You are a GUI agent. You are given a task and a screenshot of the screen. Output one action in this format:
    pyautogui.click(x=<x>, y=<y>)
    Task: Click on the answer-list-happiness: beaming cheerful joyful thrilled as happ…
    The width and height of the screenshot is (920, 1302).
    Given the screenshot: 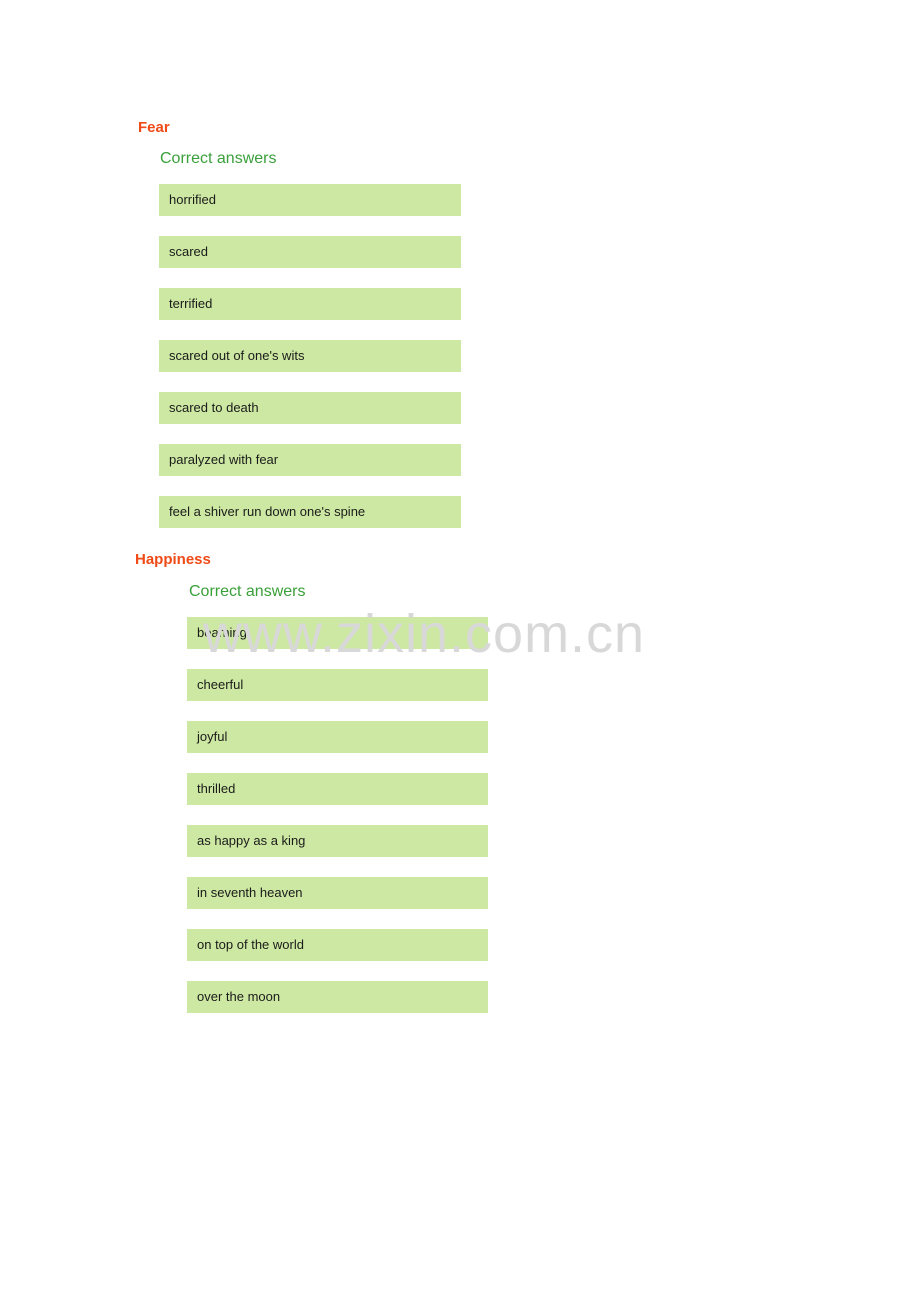 What is the action you would take?
    pyautogui.click(x=337, y=815)
    